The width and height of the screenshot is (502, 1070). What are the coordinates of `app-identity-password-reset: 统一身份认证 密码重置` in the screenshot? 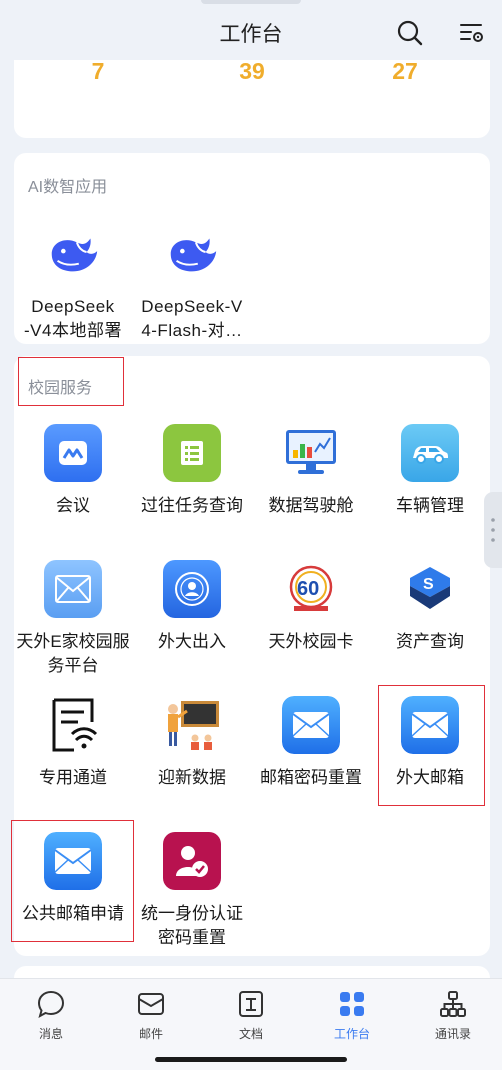 It's located at (192, 891).